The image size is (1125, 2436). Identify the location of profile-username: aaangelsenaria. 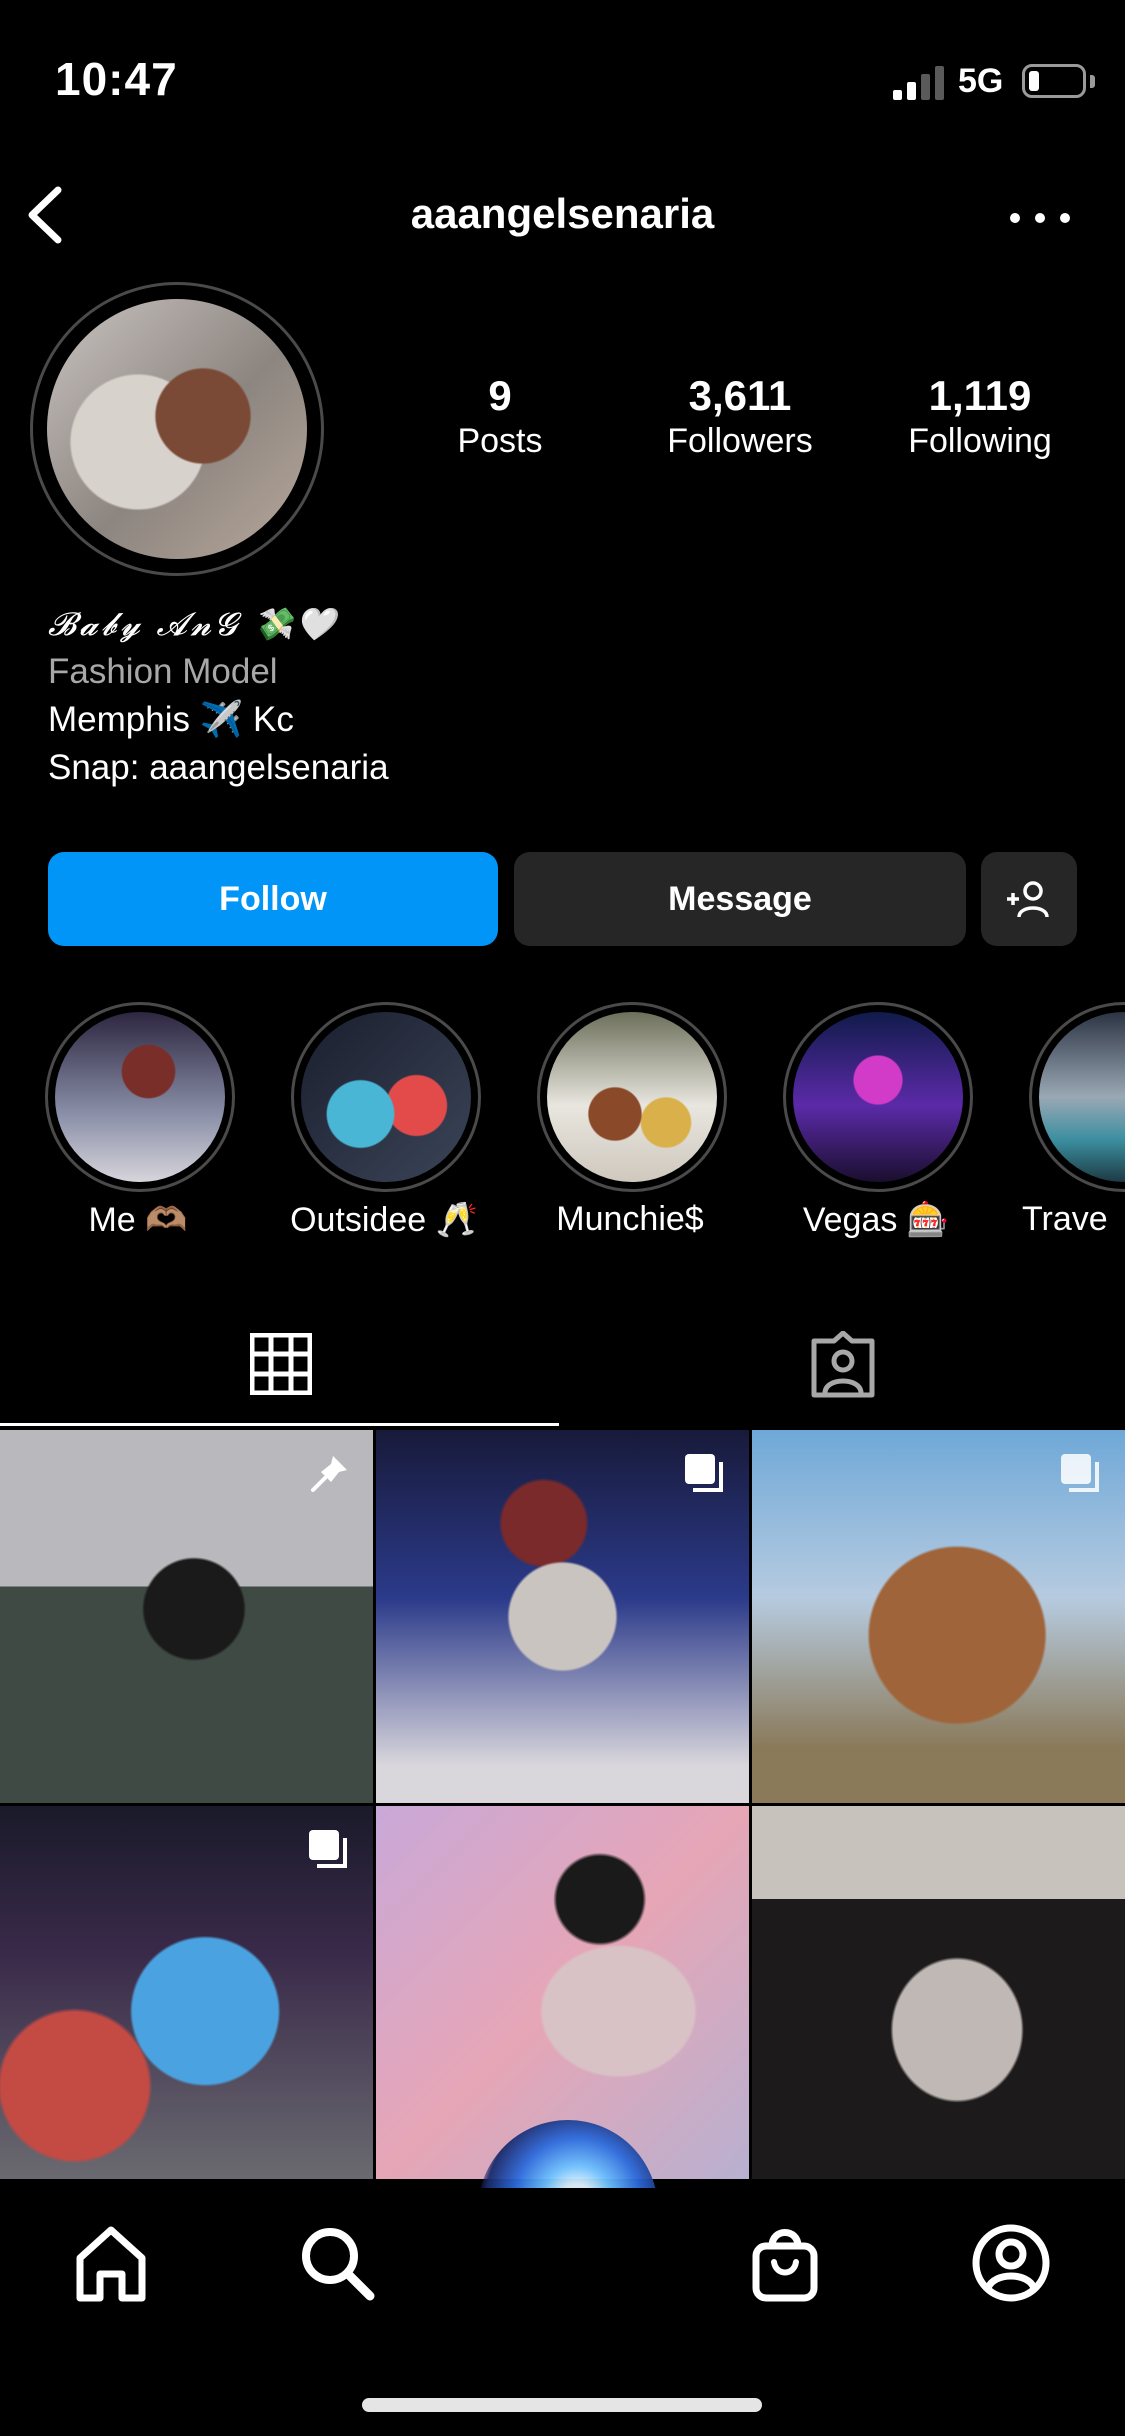
(562, 213).